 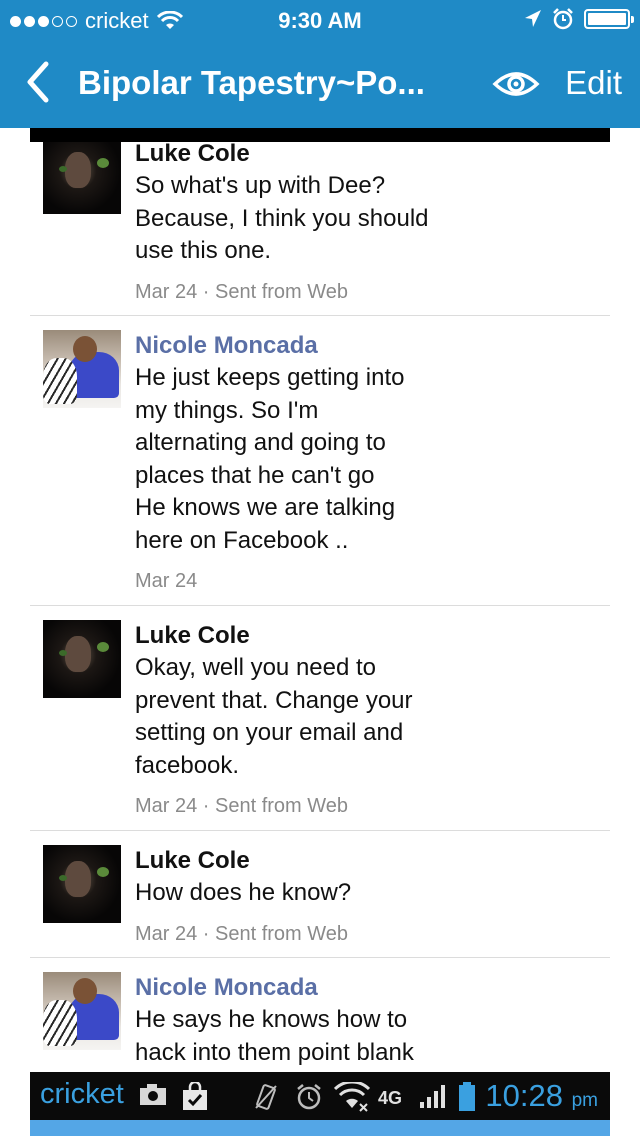 I want to click on shopping-bag-check-icon, so click(x=195, y=1096).